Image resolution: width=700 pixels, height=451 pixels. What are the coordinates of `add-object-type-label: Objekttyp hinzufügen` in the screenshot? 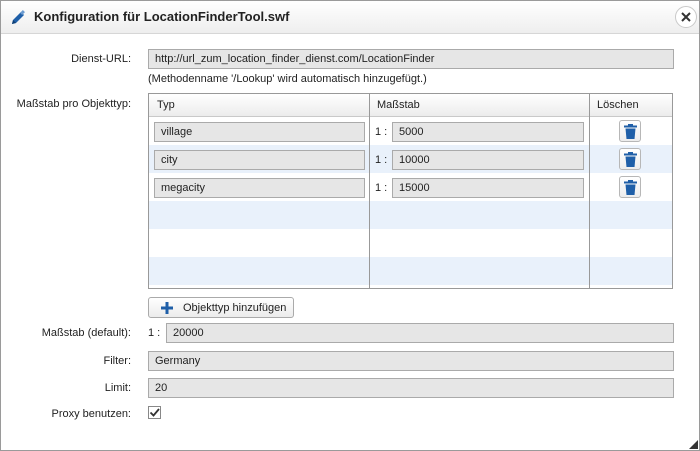 It's located at (235, 308).